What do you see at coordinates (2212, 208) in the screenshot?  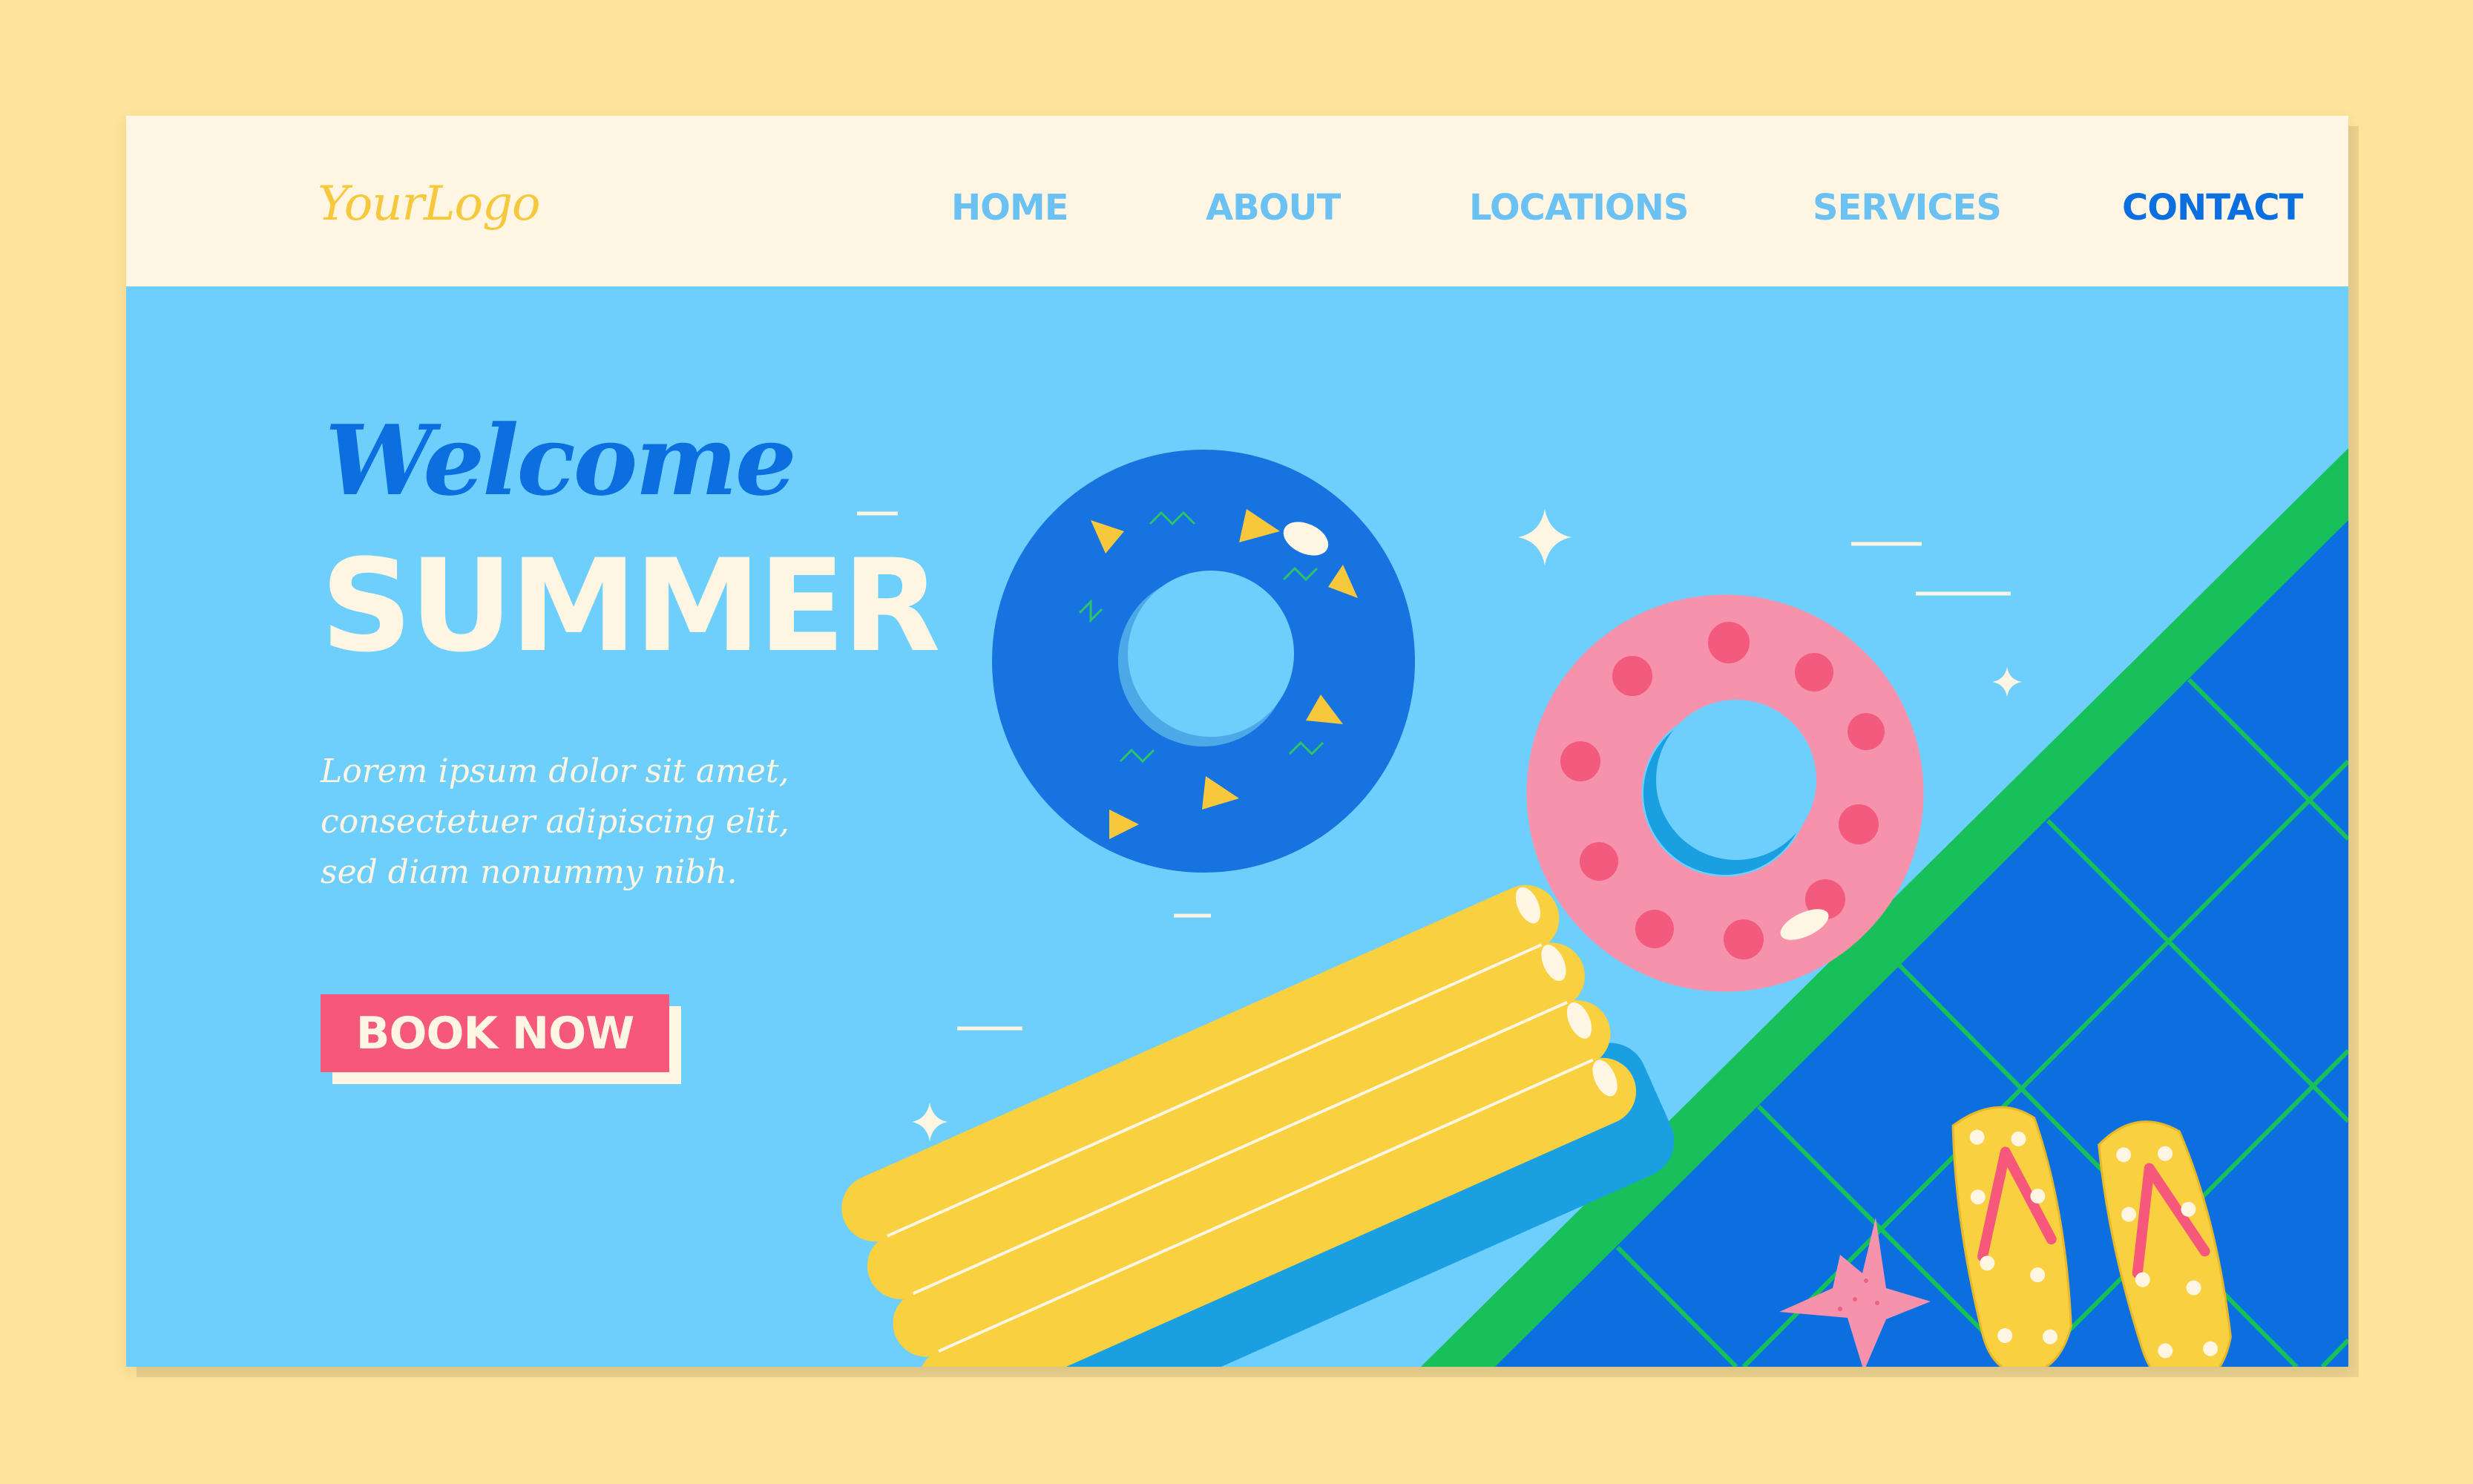 I see `nav-link-contact: CONTACT` at bounding box center [2212, 208].